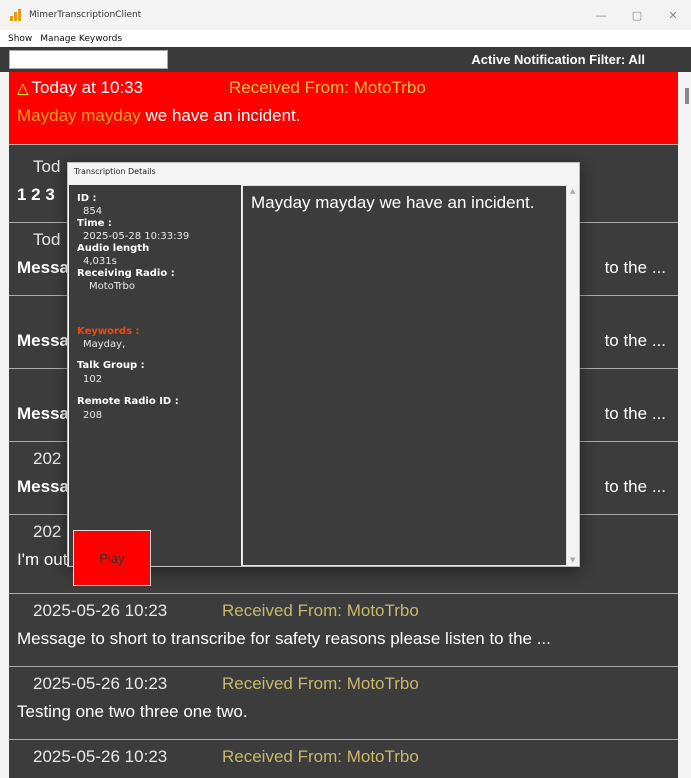 This screenshot has width=691, height=778. Describe the element at coordinates (572, 560) in the screenshot. I see `scroll-down-icon: ▼` at that location.